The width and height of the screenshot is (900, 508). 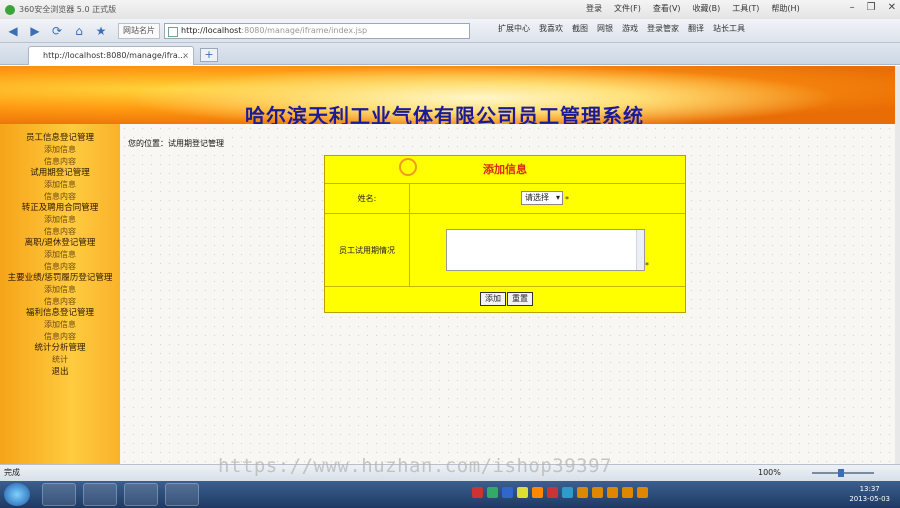 I want to click on trial-textarea, so click(x=545, y=250).